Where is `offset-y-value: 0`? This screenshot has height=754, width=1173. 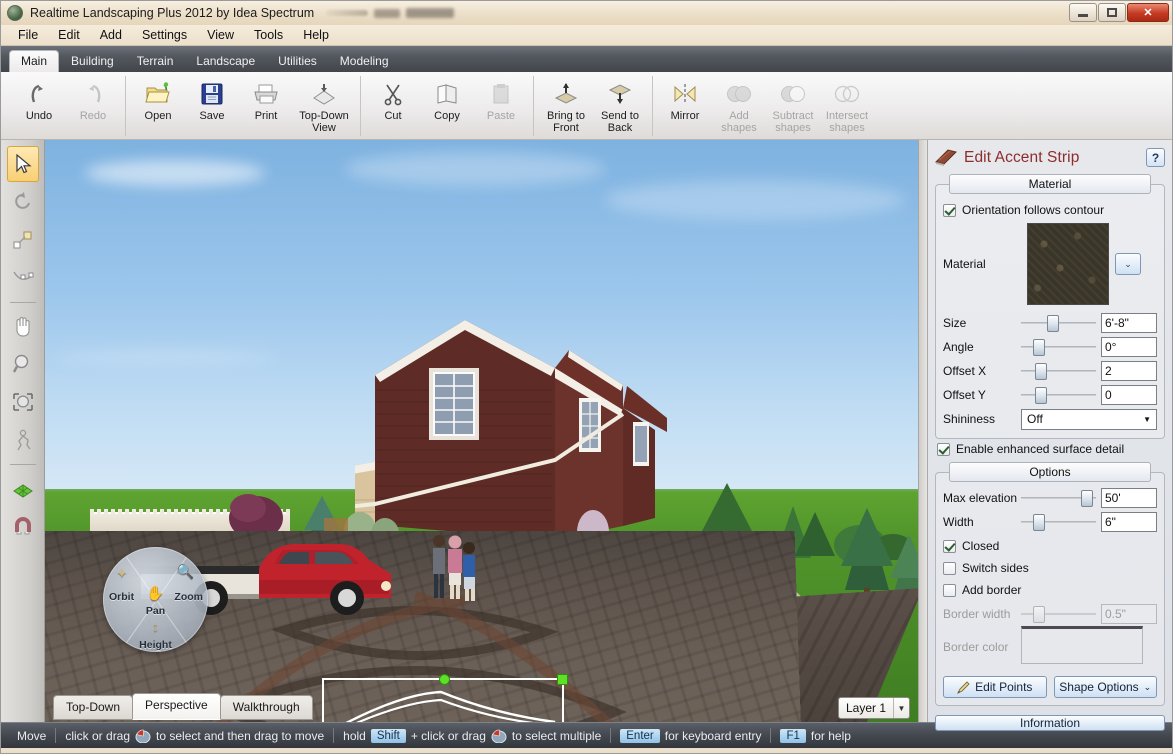
offset-y-value: 0 is located at coordinates (1129, 395).